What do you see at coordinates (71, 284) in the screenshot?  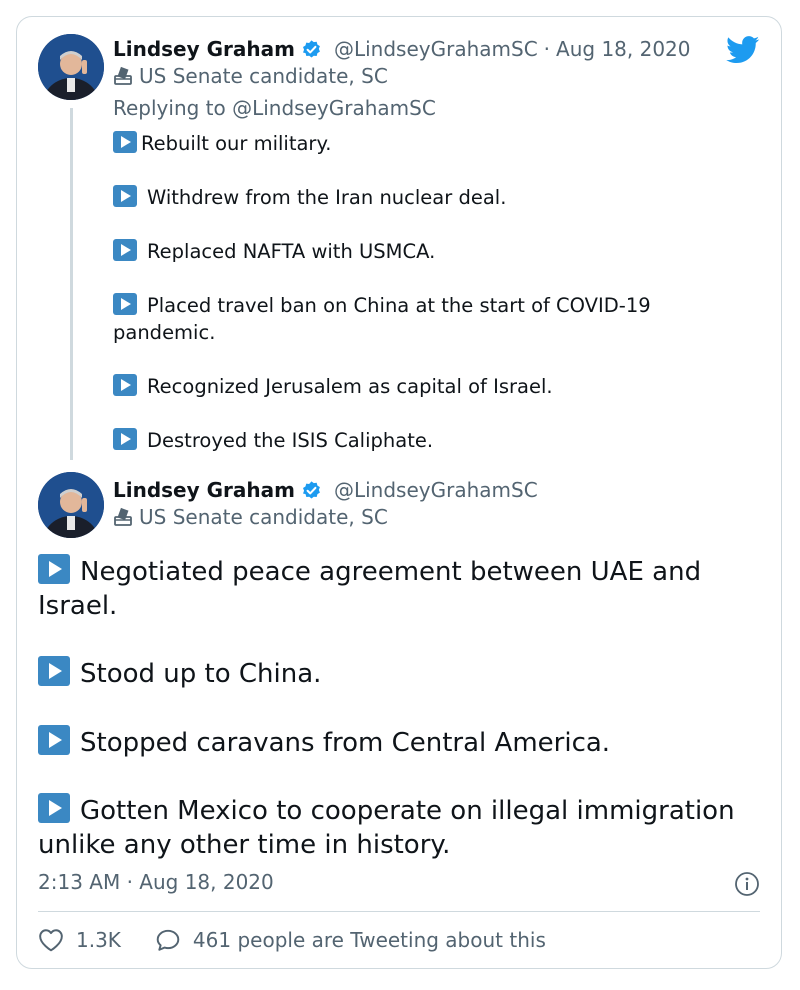 I see `thread-line` at bounding box center [71, 284].